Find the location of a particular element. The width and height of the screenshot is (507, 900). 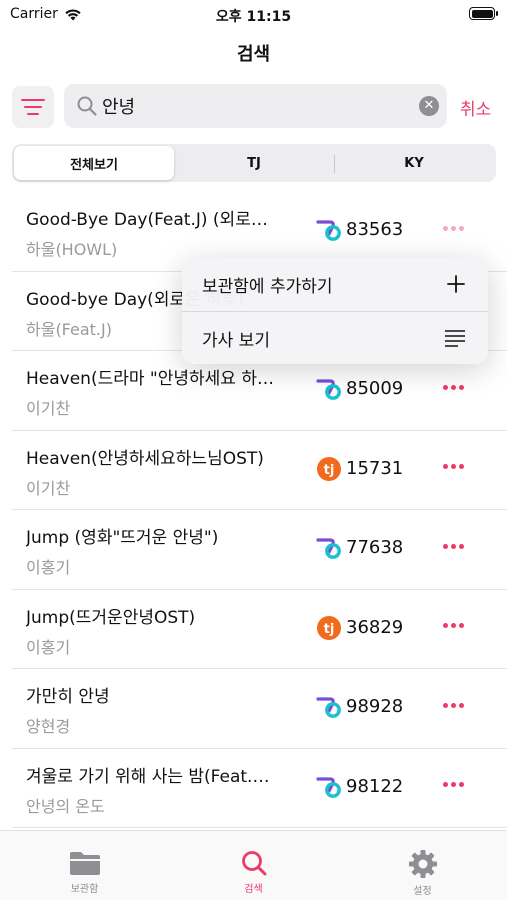

segment-tj: TJ is located at coordinates (254, 163).